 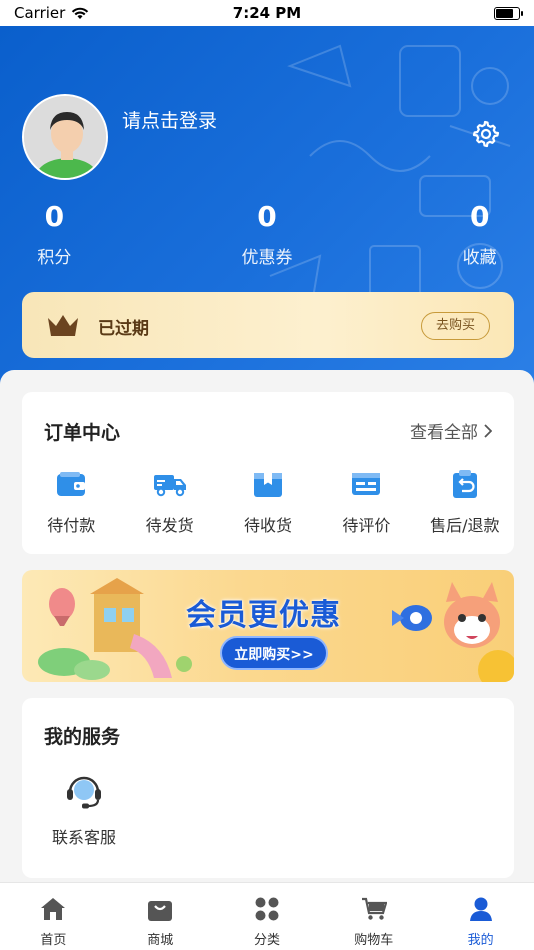 What do you see at coordinates (123, 329) in the screenshot?
I see `vip-status: 已过期` at bounding box center [123, 329].